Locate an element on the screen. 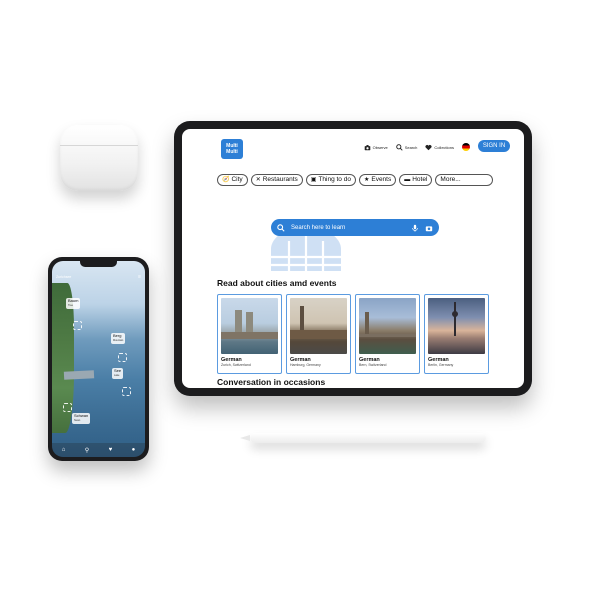  german-flag-icon is located at coordinates (466, 147).